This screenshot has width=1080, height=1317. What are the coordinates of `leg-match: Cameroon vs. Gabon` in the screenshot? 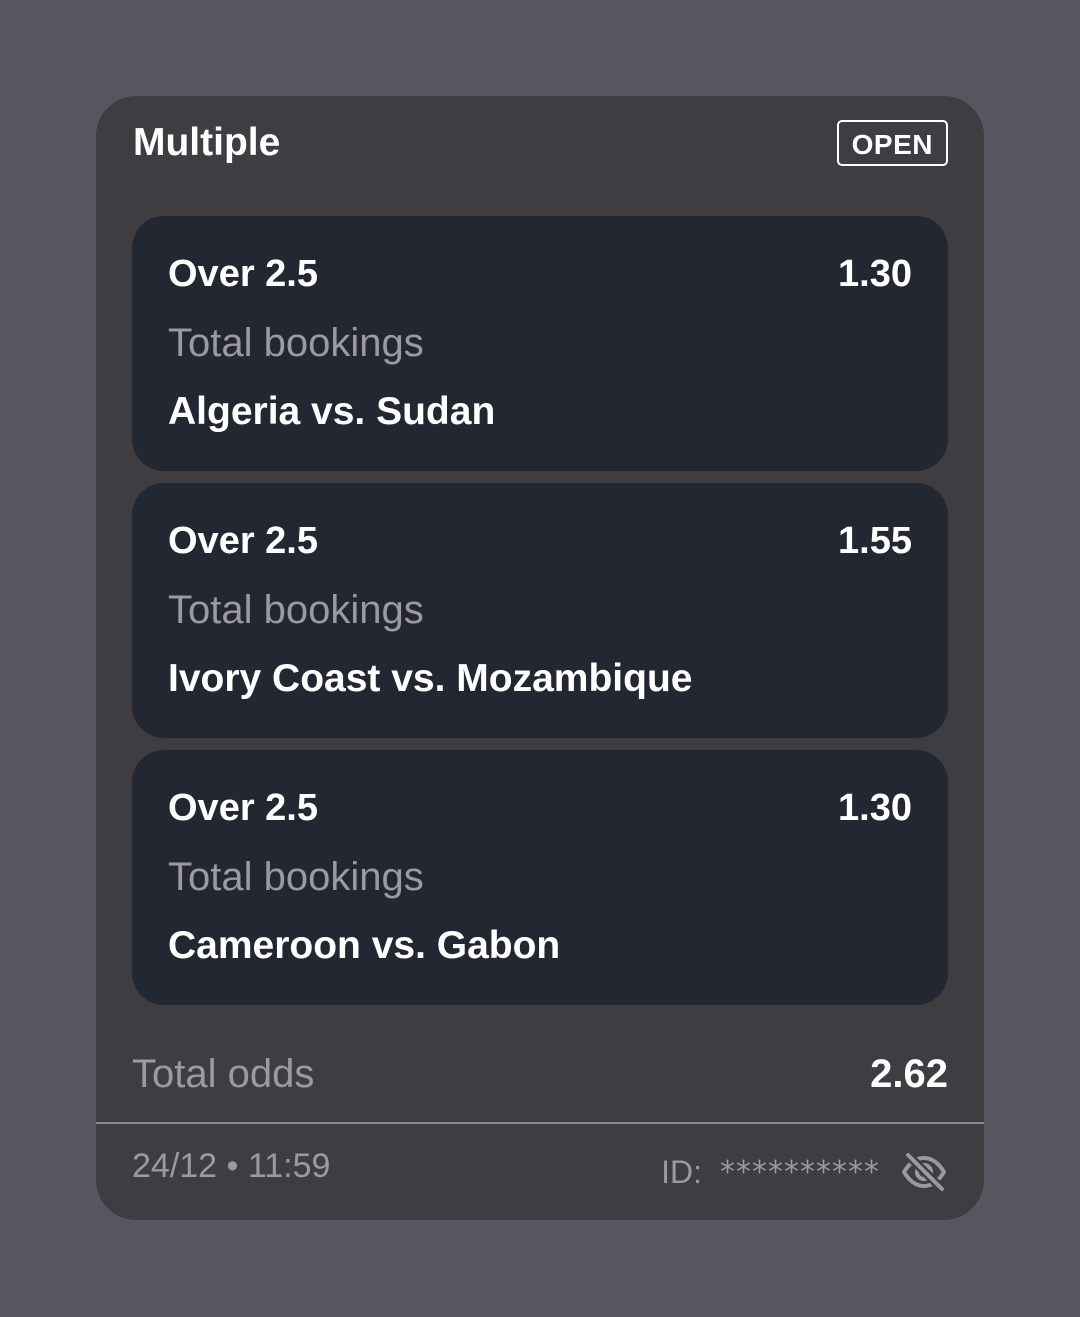 It's located at (364, 945).